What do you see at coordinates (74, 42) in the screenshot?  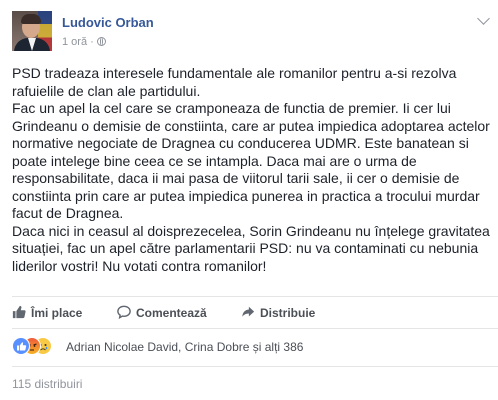 I see `post-timestamp: 1 oră` at bounding box center [74, 42].